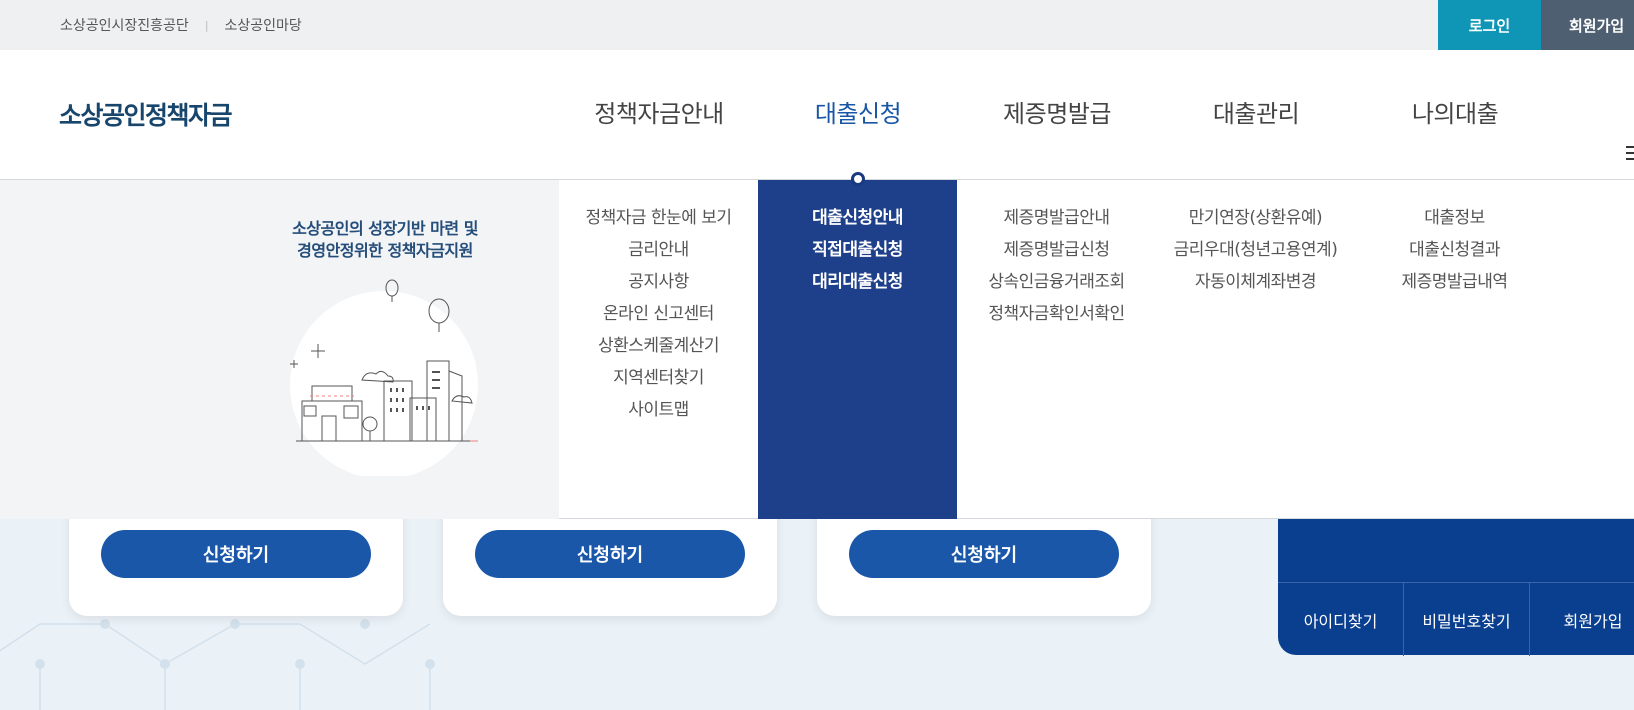  What do you see at coordinates (857, 218) in the screenshot?
I see `submenu-item: 대출신청안내` at bounding box center [857, 218].